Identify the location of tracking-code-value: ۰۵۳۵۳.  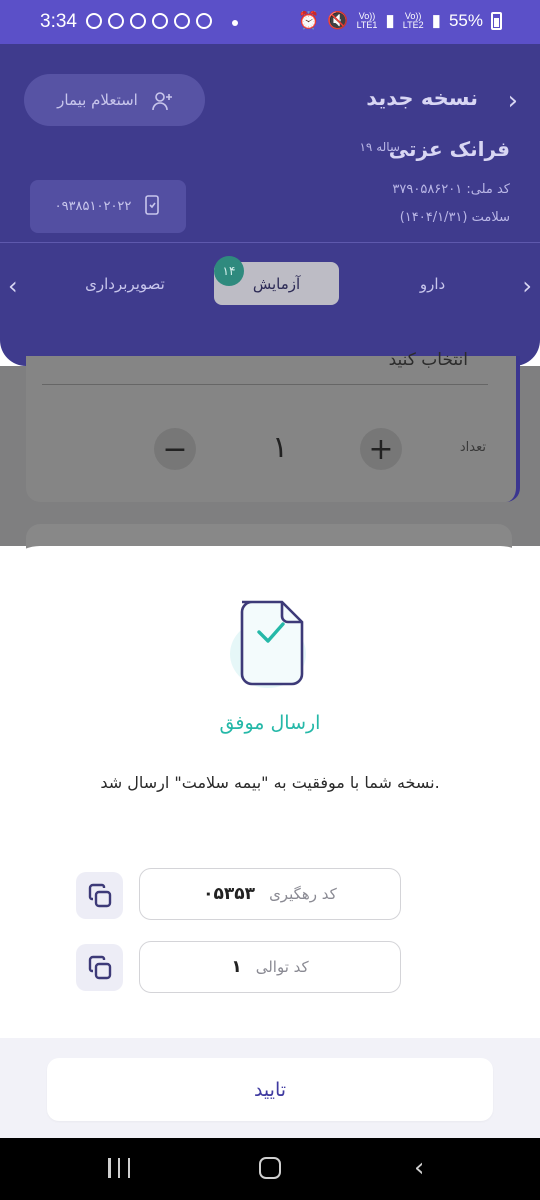
(229, 894).